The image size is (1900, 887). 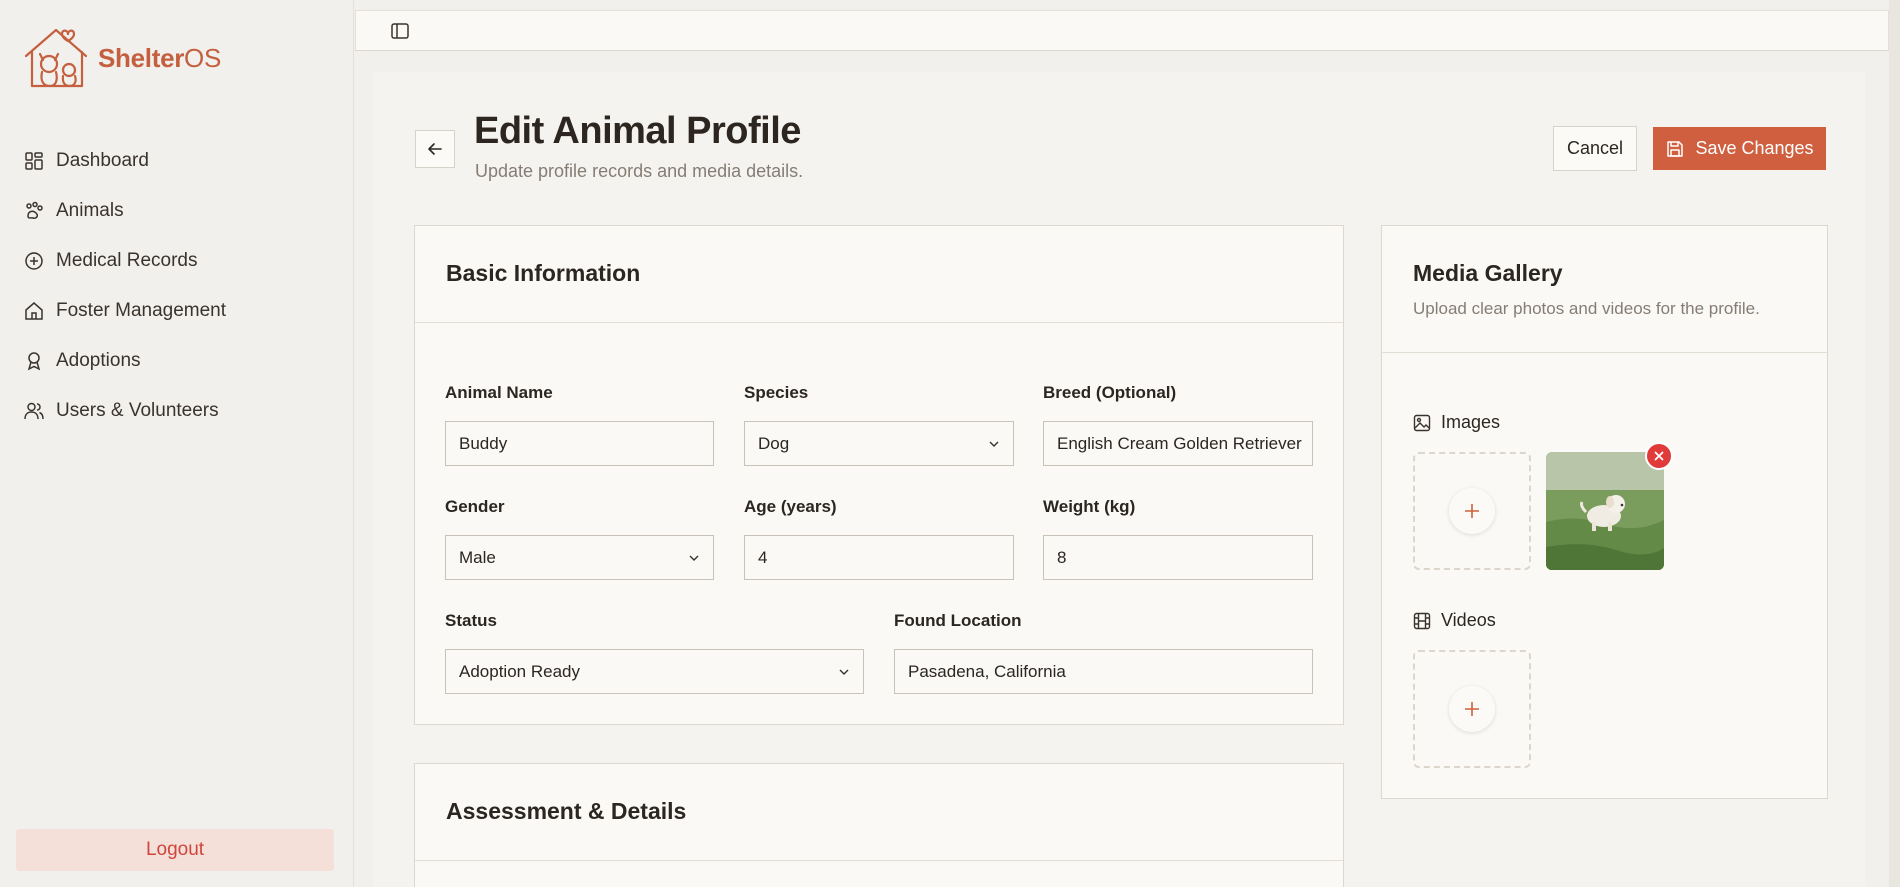 What do you see at coordinates (34, 311) in the screenshot?
I see `home-icon` at bounding box center [34, 311].